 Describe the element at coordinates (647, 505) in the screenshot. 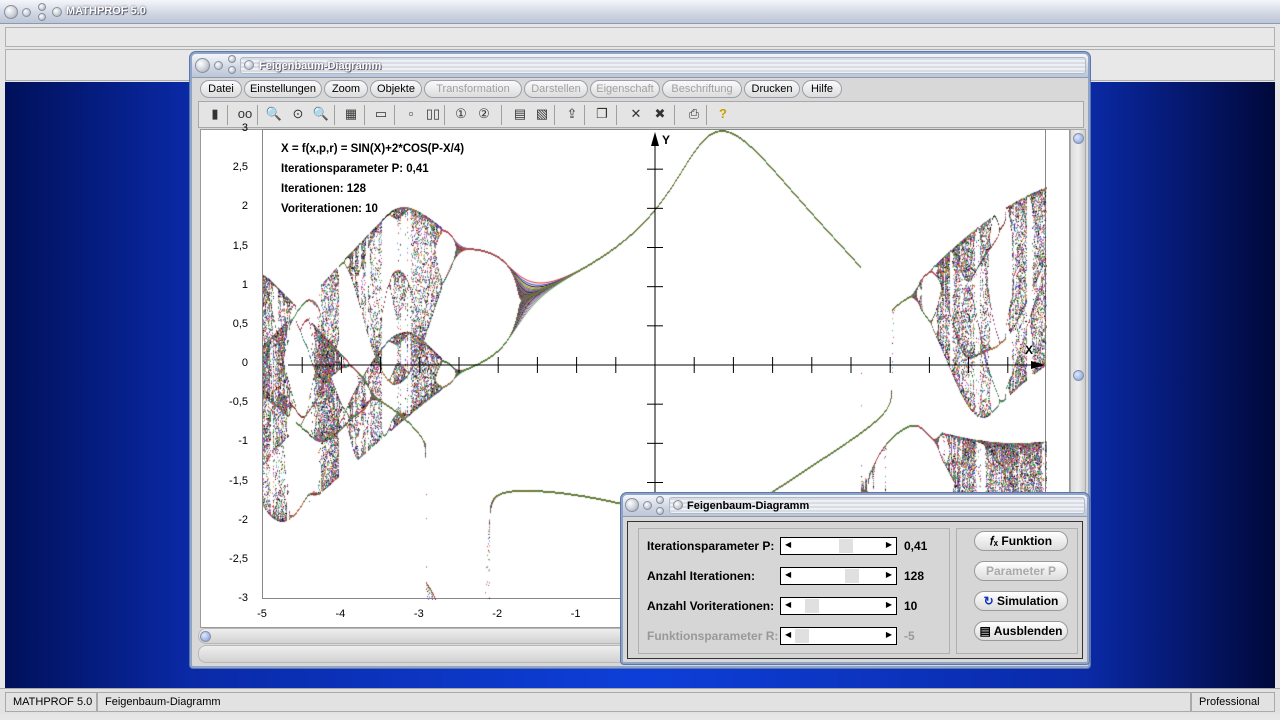

I see `dialog-minimize-button` at that location.